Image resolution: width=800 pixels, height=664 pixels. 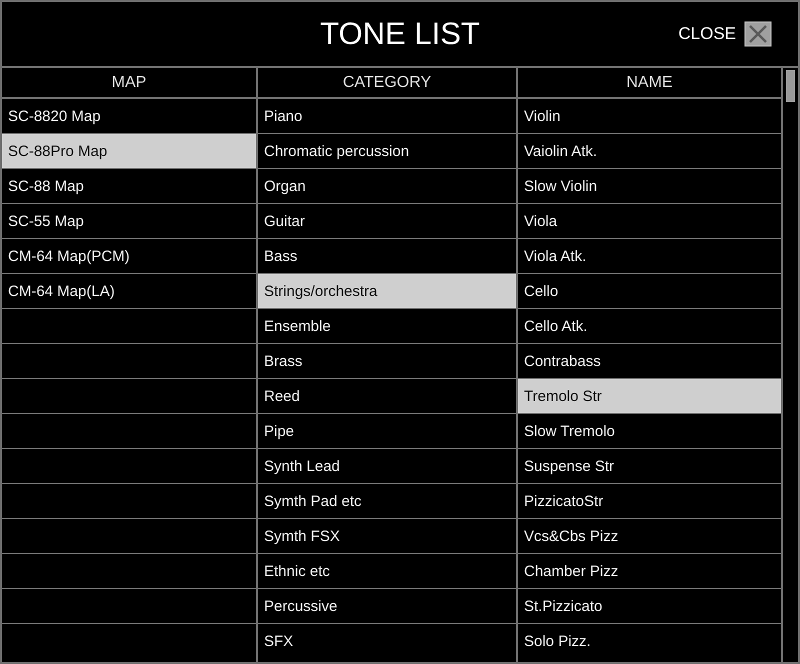 I want to click on list-item: Tremolo Str, so click(x=649, y=396).